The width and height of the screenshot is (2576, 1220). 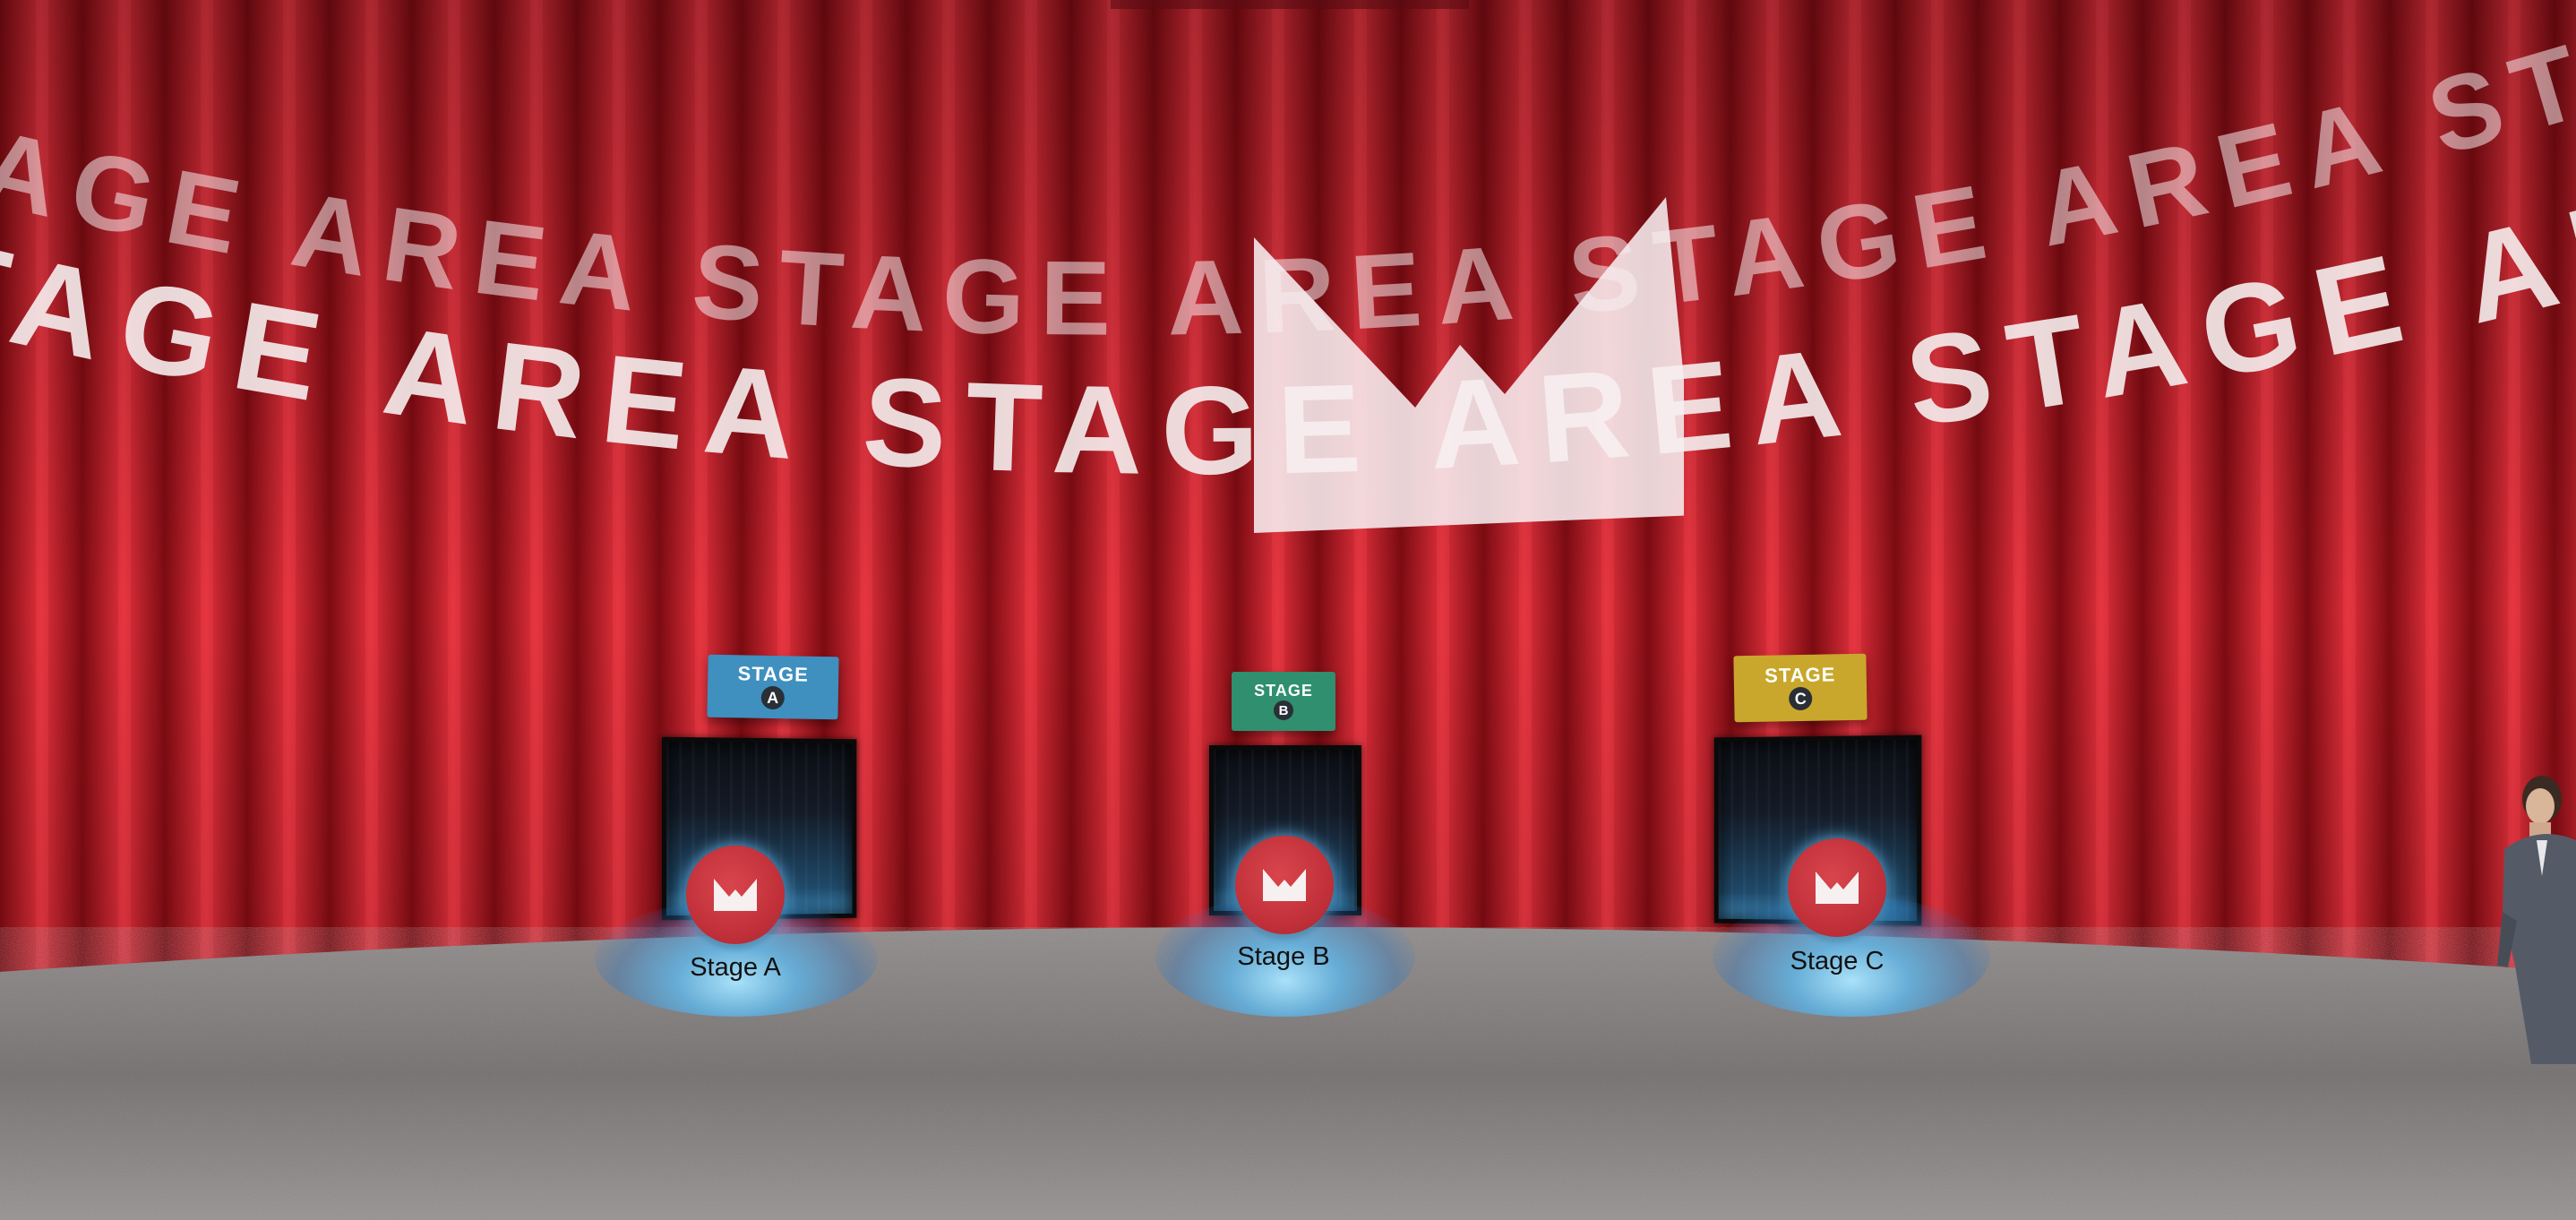 What do you see at coordinates (1283, 691) in the screenshot?
I see `stage-b-sign-word: STAGE` at bounding box center [1283, 691].